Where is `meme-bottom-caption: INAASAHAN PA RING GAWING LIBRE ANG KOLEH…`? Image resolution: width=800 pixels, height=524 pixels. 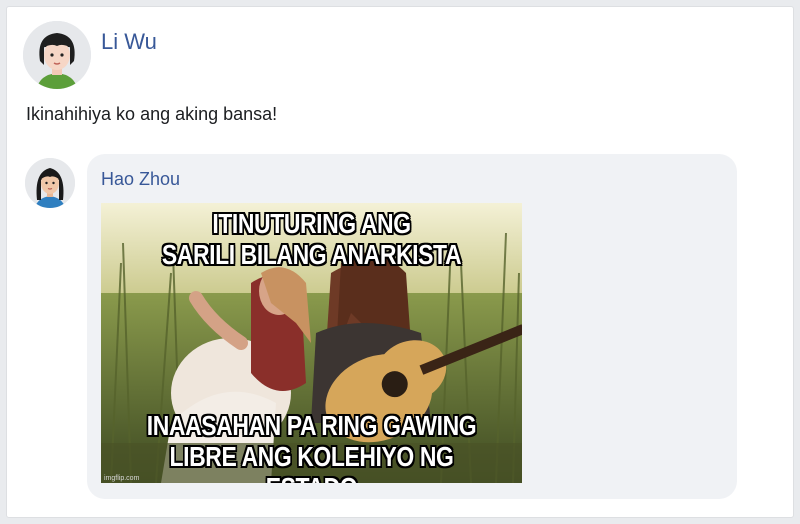 meme-bottom-caption: INAASAHAN PA RING GAWING LIBRE ANG KOLEH… is located at coordinates (311, 446).